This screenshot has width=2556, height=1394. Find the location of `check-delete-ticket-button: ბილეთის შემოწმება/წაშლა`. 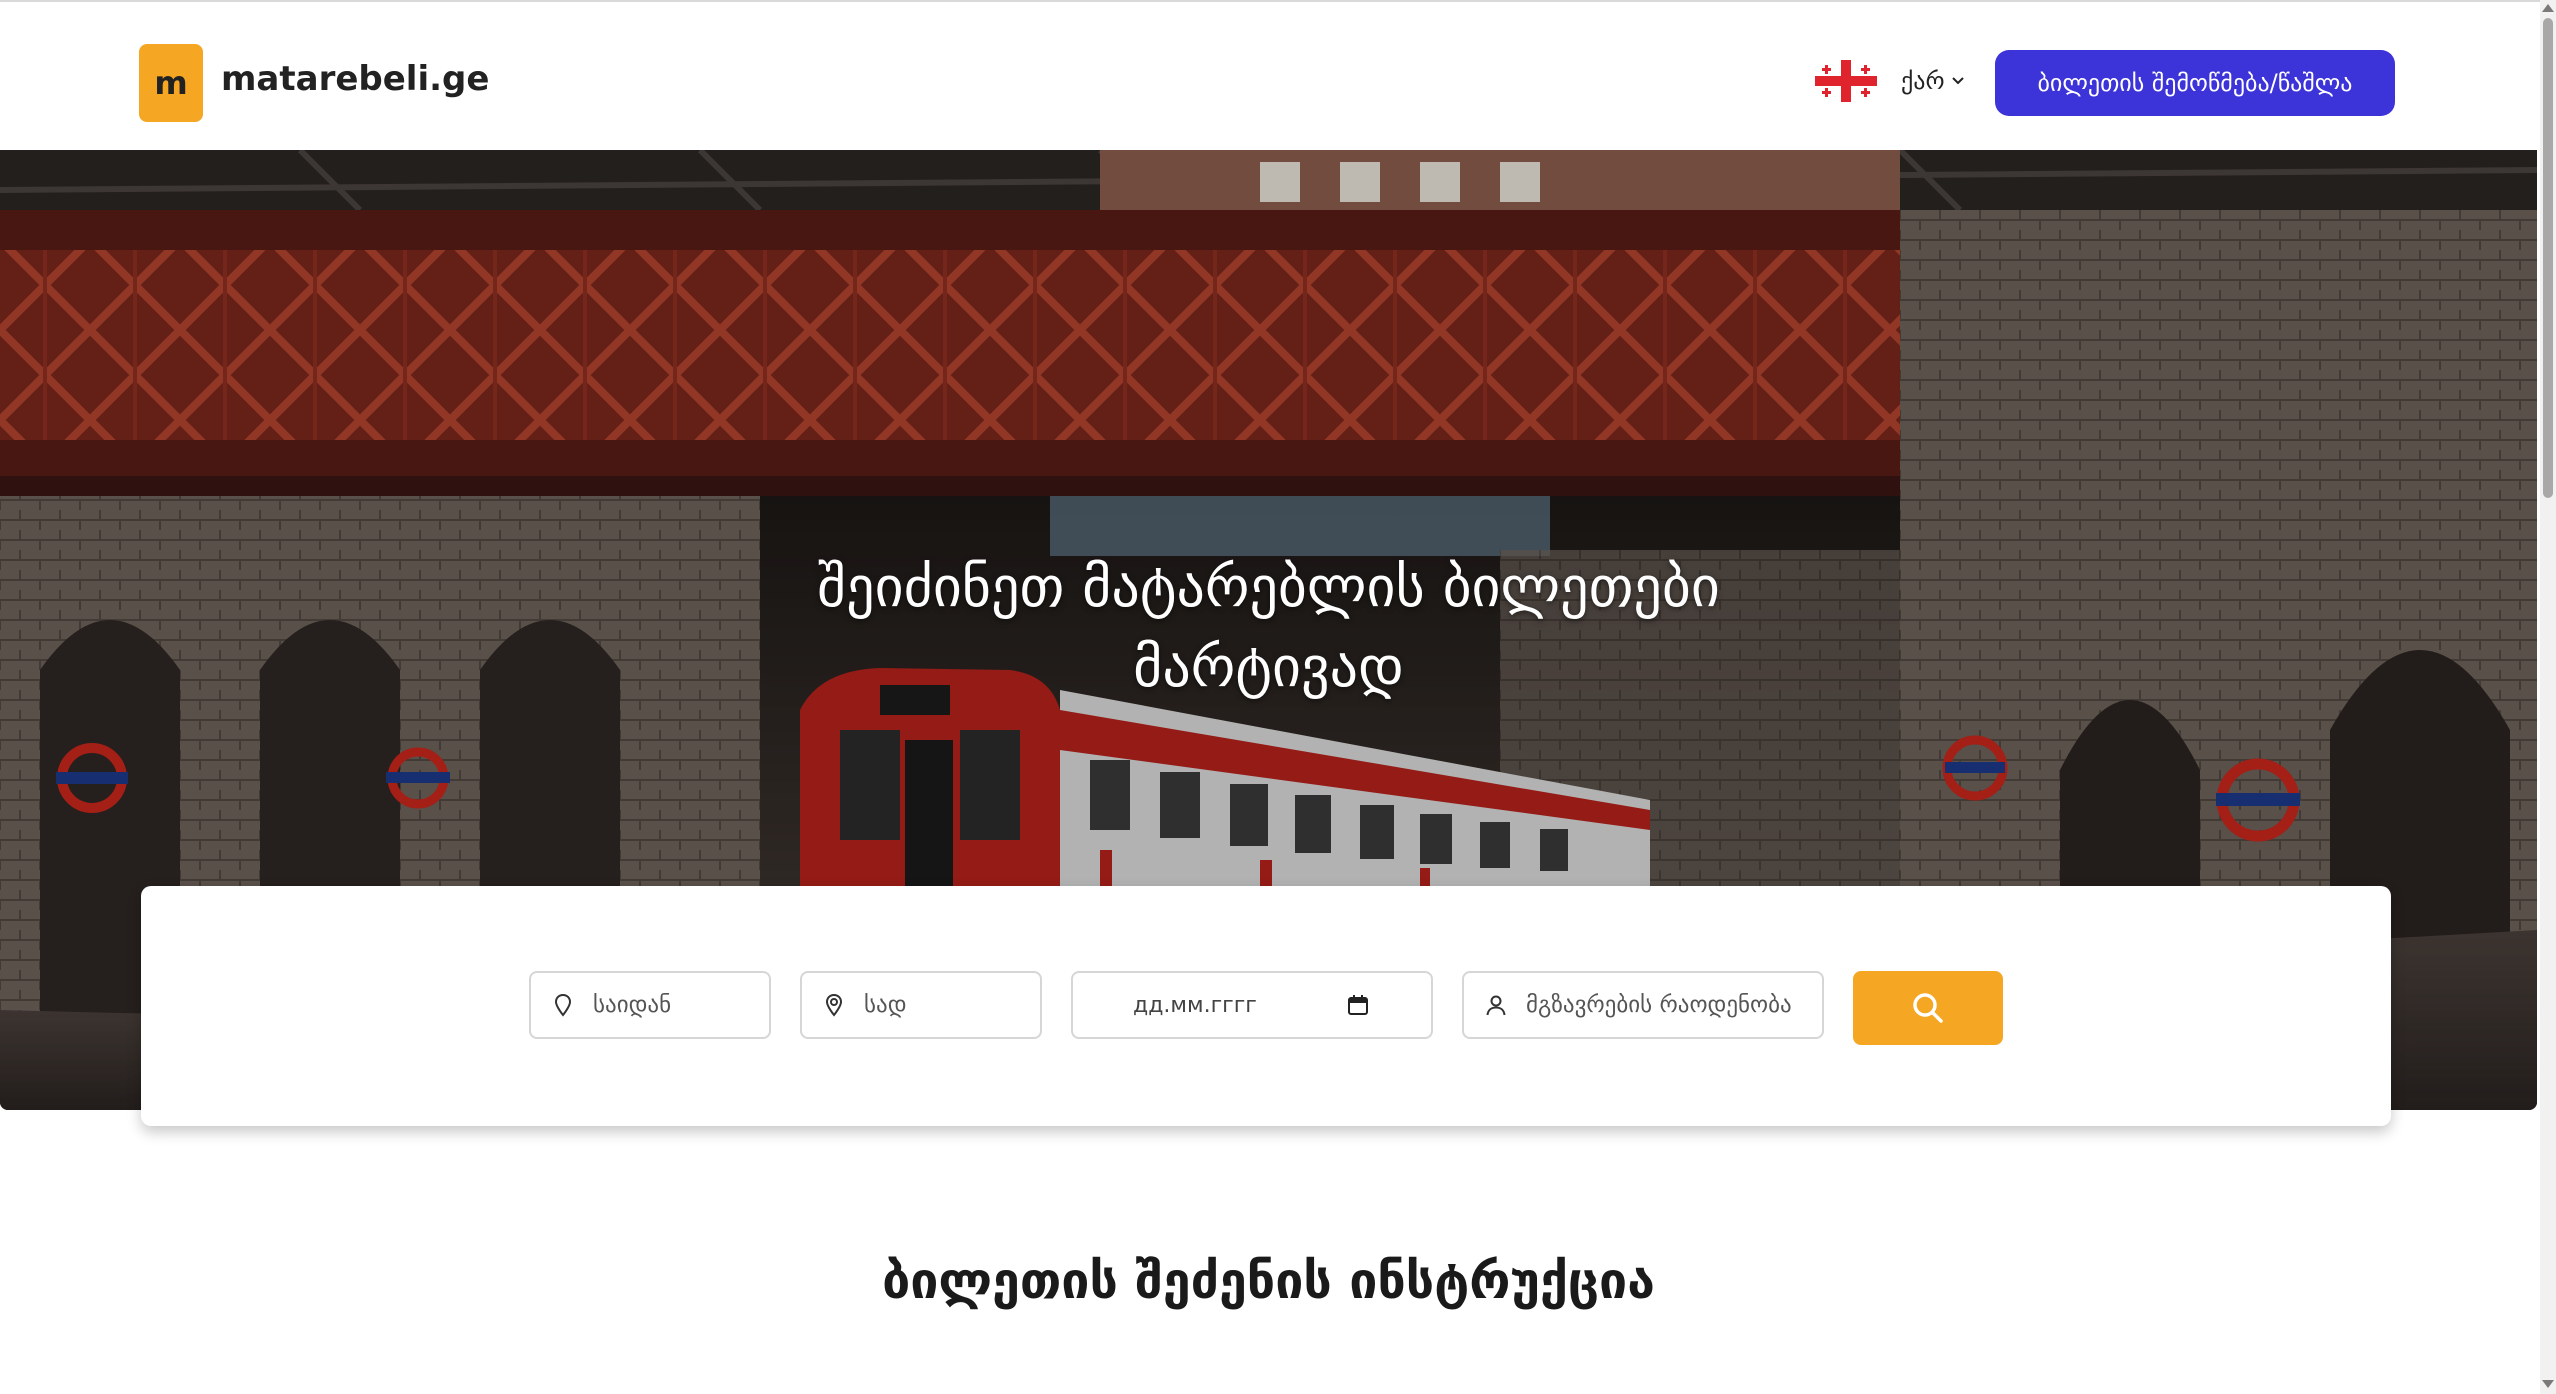

check-delete-ticket-button: ბილეთის შემოწმება/წაშლა is located at coordinates (2195, 83).